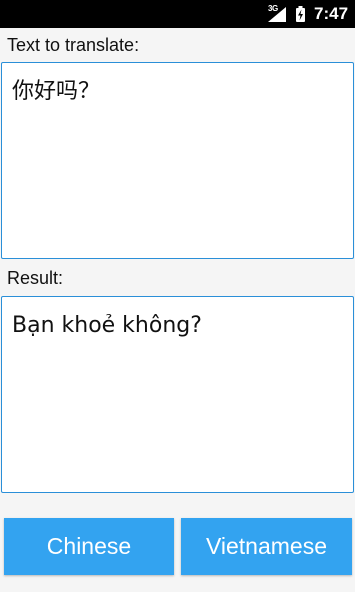  What do you see at coordinates (35, 278) in the screenshot?
I see `result-label: Result:` at bounding box center [35, 278].